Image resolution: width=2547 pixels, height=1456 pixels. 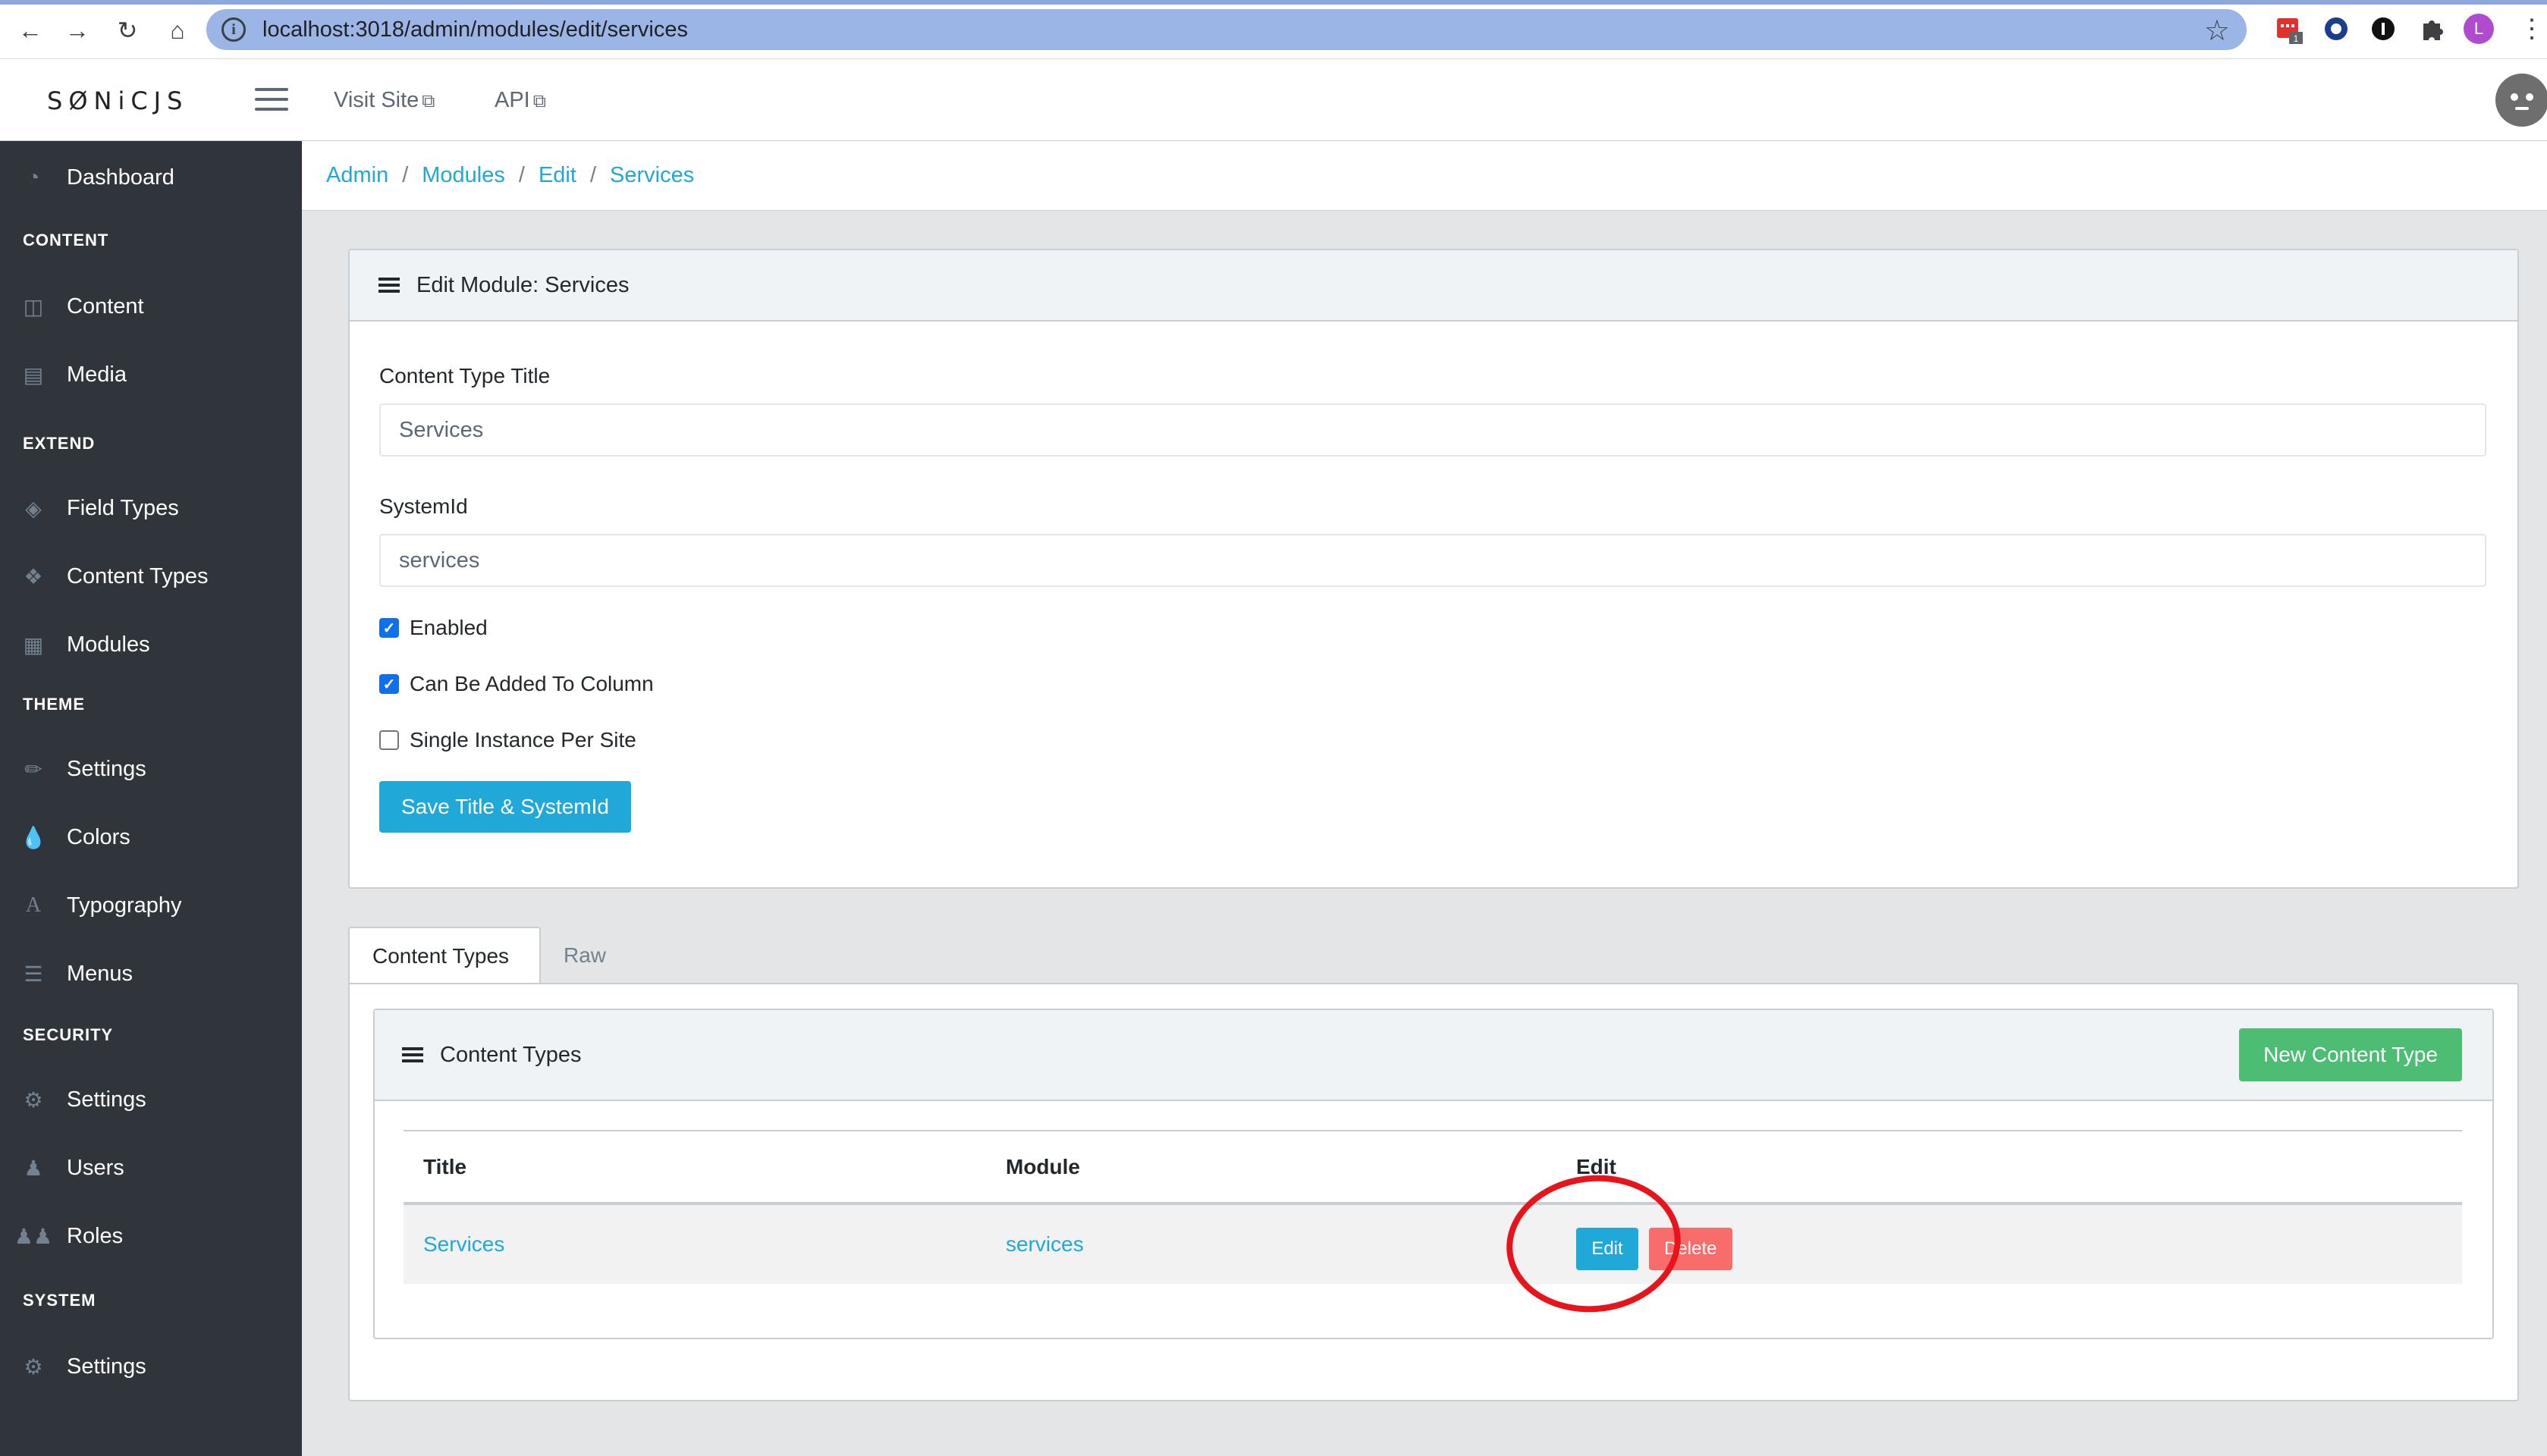 I want to click on font-icon: A, so click(x=33, y=905).